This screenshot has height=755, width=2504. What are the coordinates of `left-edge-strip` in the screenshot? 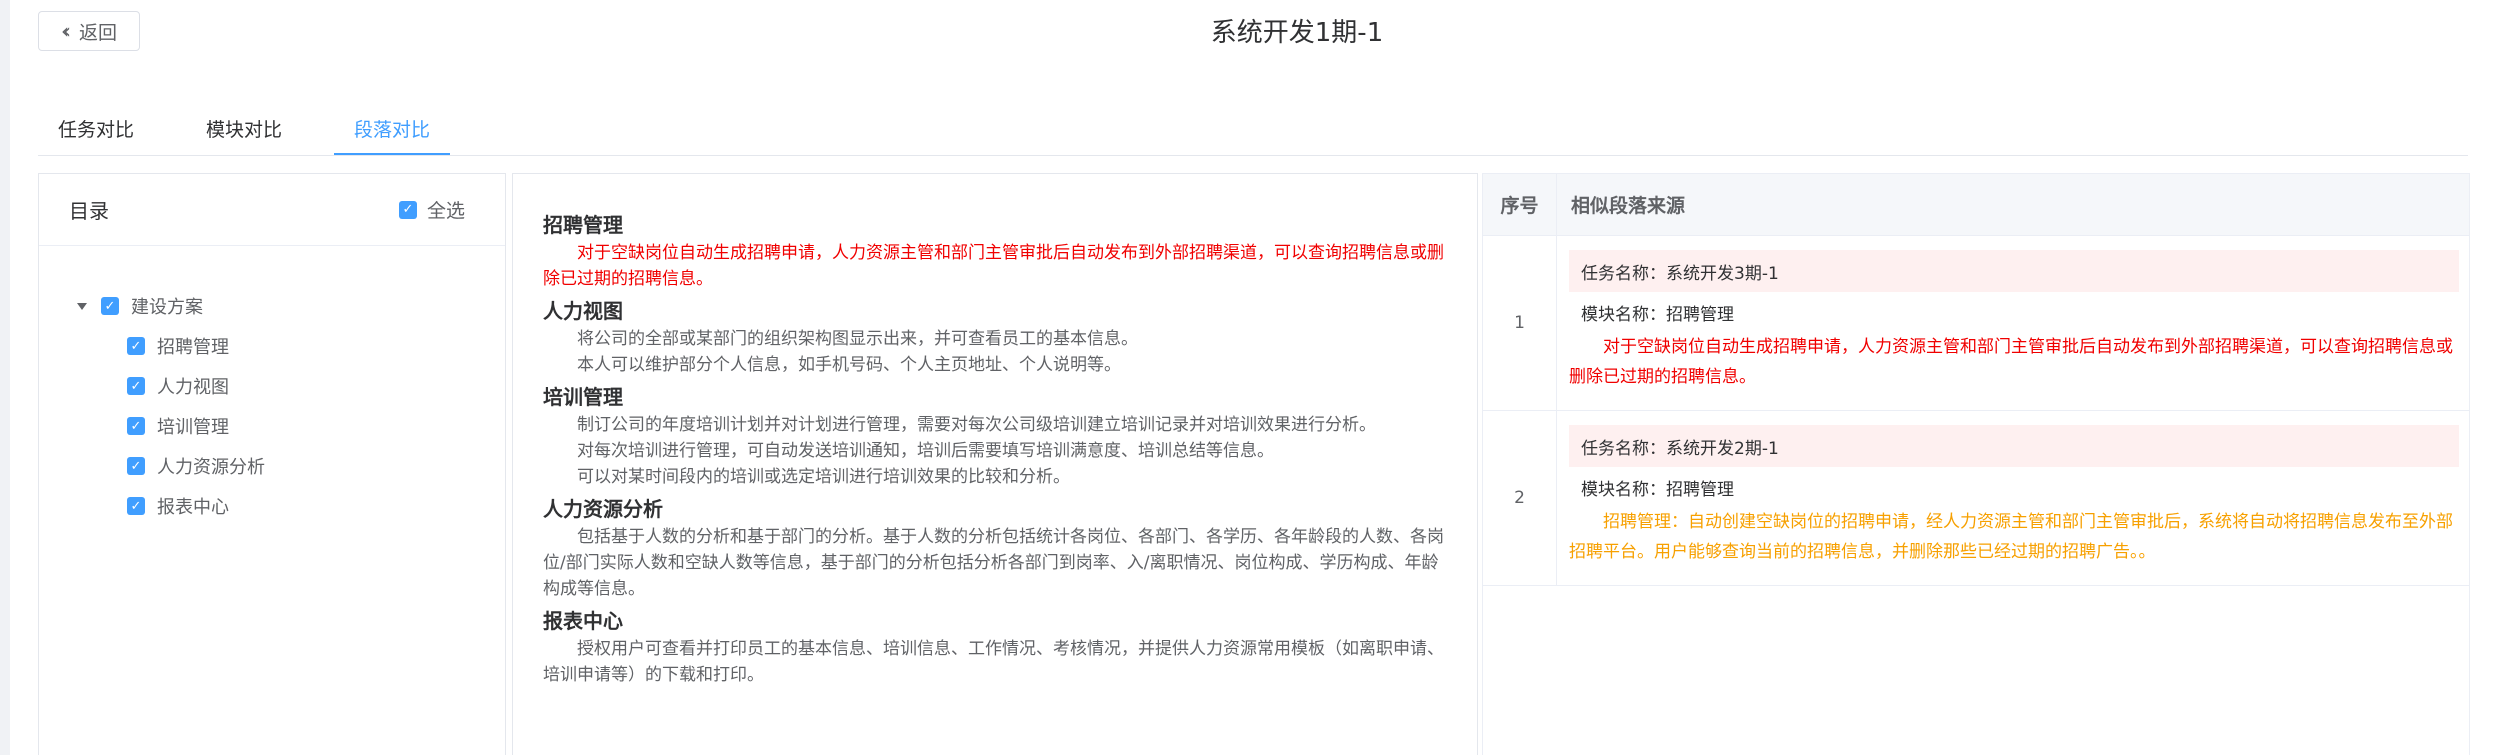 It's located at (5, 377).